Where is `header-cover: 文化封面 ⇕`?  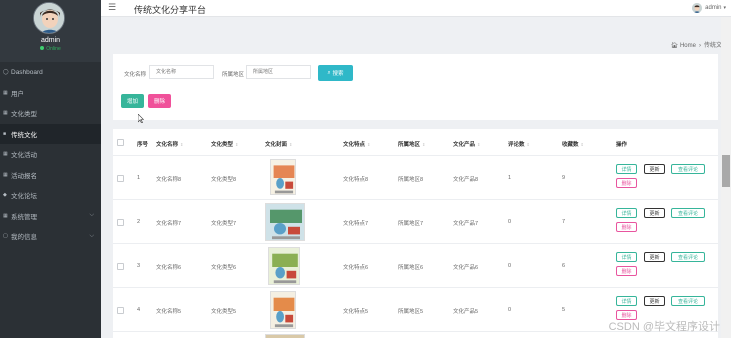
header-cover: 文化封面 ⇕ is located at coordinates (278, 144).